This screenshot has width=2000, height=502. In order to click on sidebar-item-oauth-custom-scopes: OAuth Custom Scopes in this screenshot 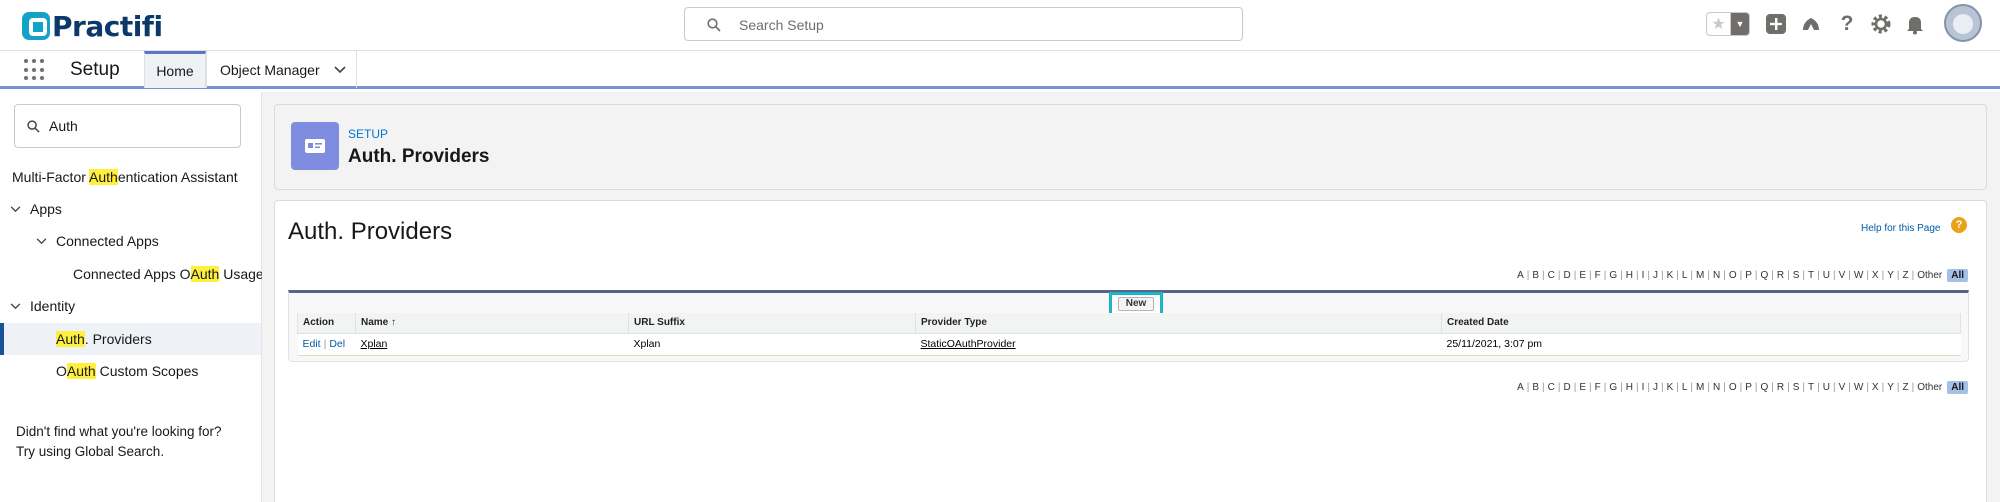, I will do `click(130, 371)`.